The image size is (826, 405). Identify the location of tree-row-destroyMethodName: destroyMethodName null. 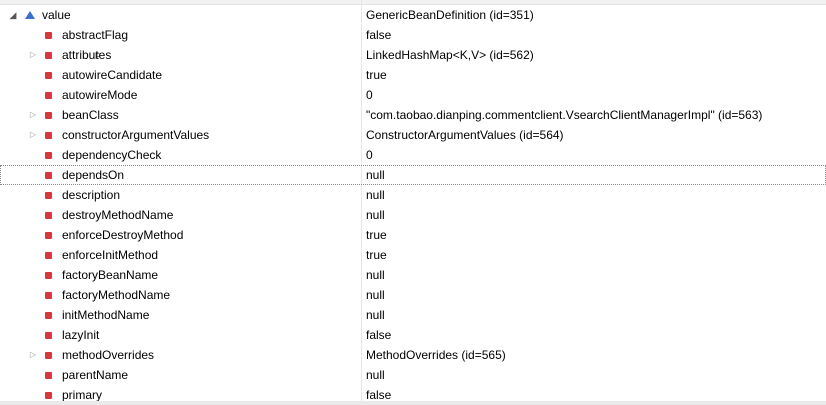
(413, 215).